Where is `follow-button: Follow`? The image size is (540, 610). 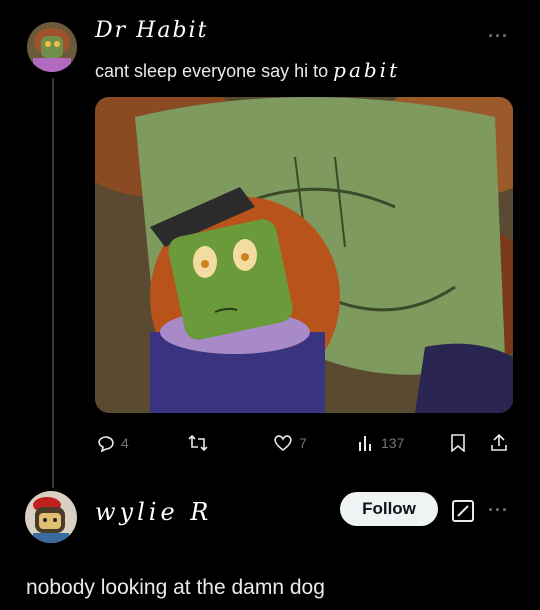
follow-button: Follow is located at coordinates (389, 509).